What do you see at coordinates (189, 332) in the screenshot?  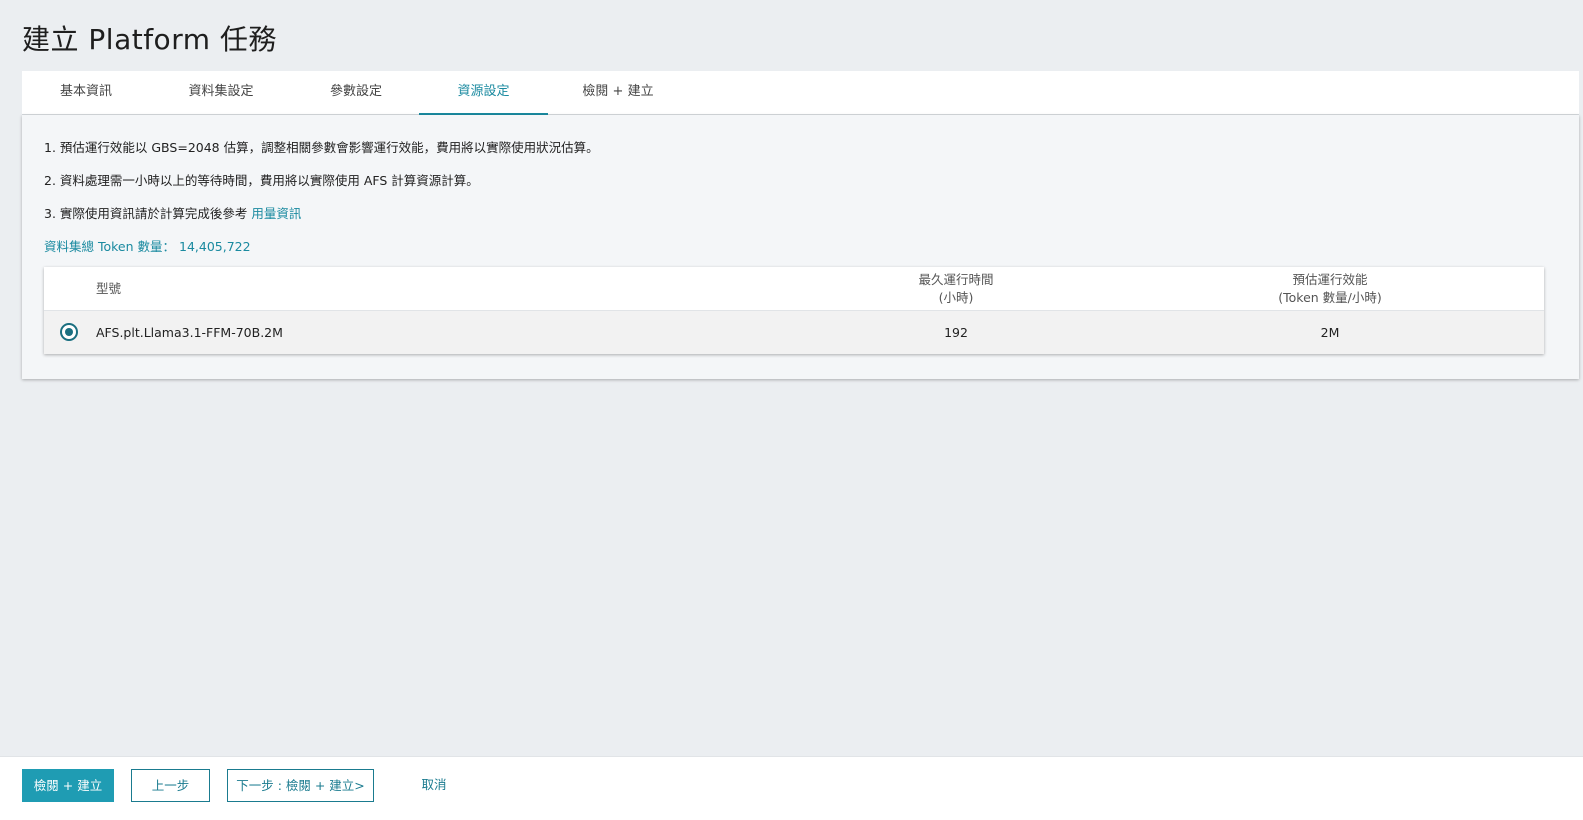 I see `row-model-name: AFS.plt.Llama3.1-FFM-70B.2M` at bounding box center [189, 332].